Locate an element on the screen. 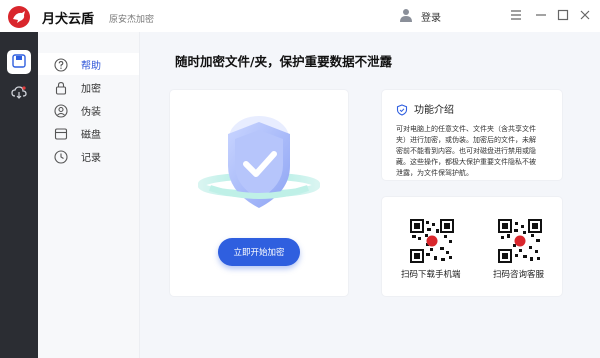 The image size is (600, 358). app-name: 月犬云盾 is located at coordinates (68, 19).